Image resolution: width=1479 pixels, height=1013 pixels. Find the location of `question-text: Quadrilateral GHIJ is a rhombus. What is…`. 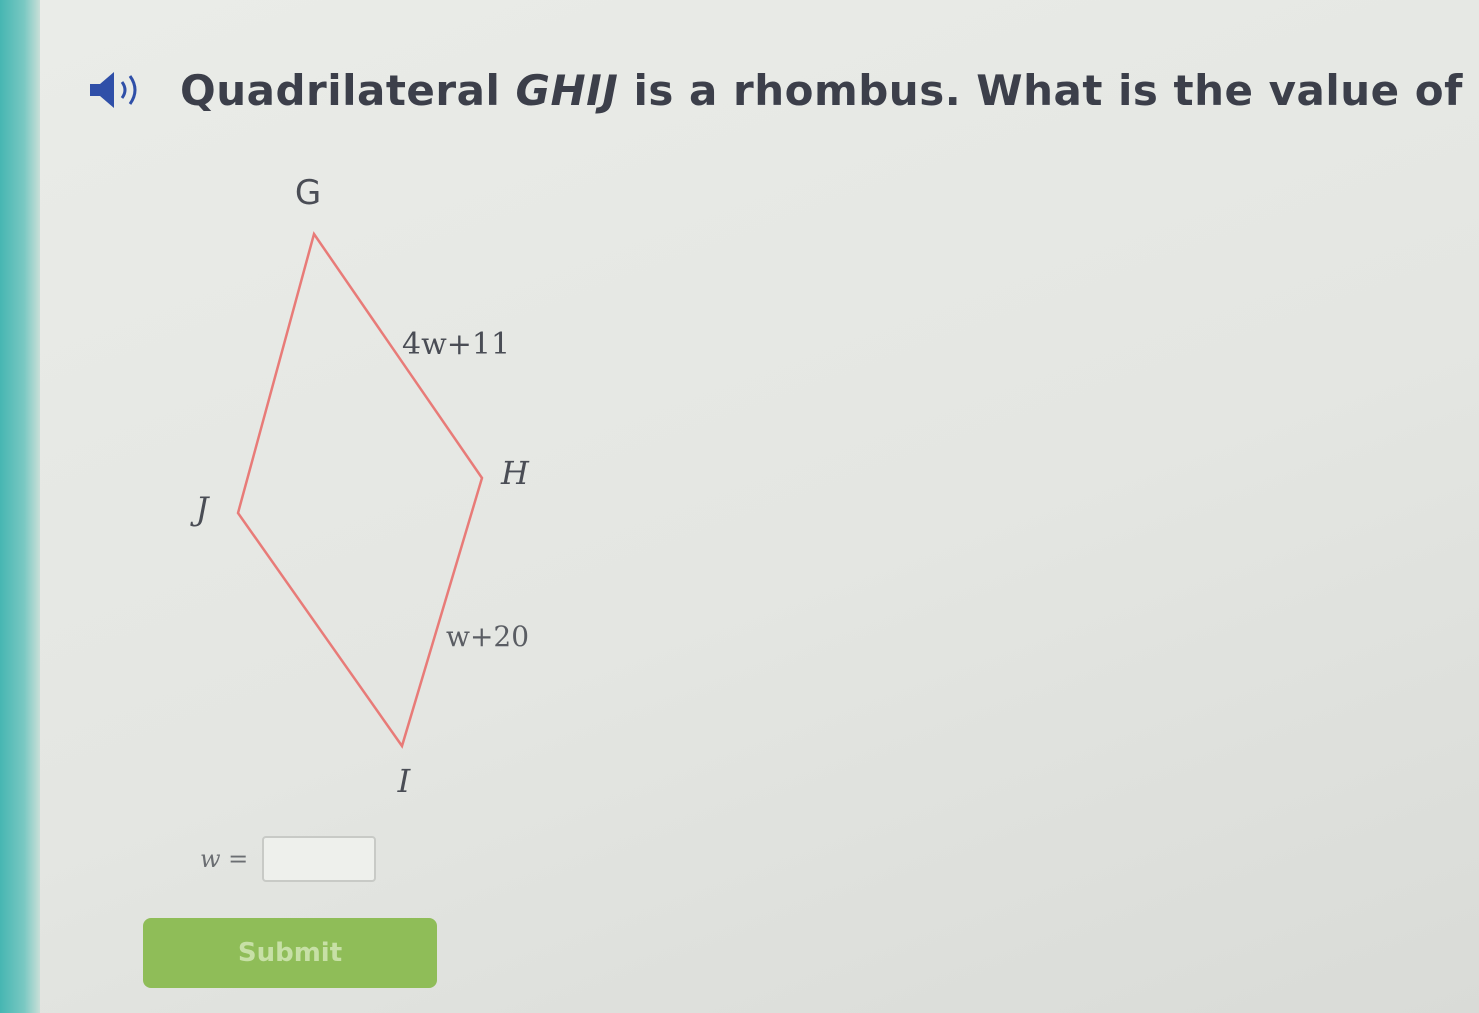

question-text: Quadrilateral GHIJ is a rhombus. What is… is located at coordinates (829, 90).